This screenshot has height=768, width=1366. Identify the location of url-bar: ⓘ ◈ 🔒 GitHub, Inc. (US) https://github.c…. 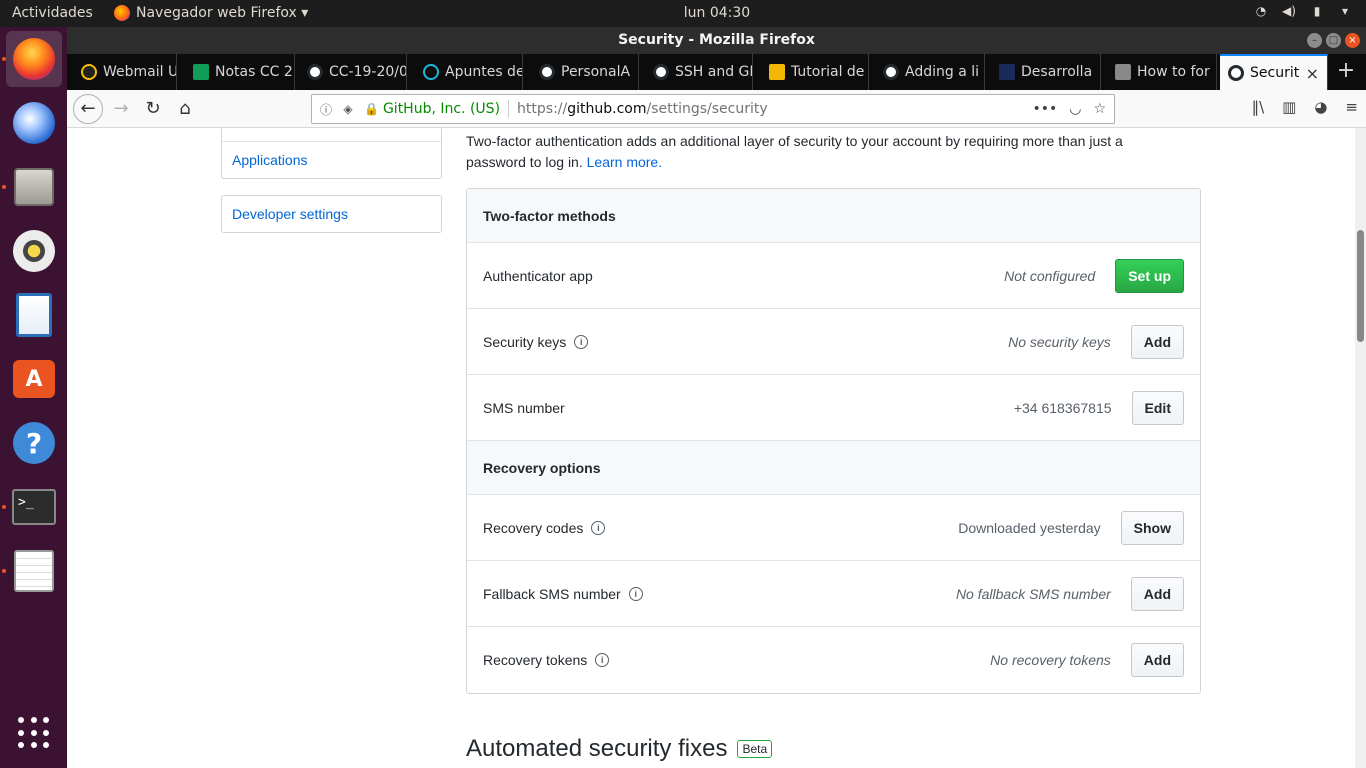
(713, 109).